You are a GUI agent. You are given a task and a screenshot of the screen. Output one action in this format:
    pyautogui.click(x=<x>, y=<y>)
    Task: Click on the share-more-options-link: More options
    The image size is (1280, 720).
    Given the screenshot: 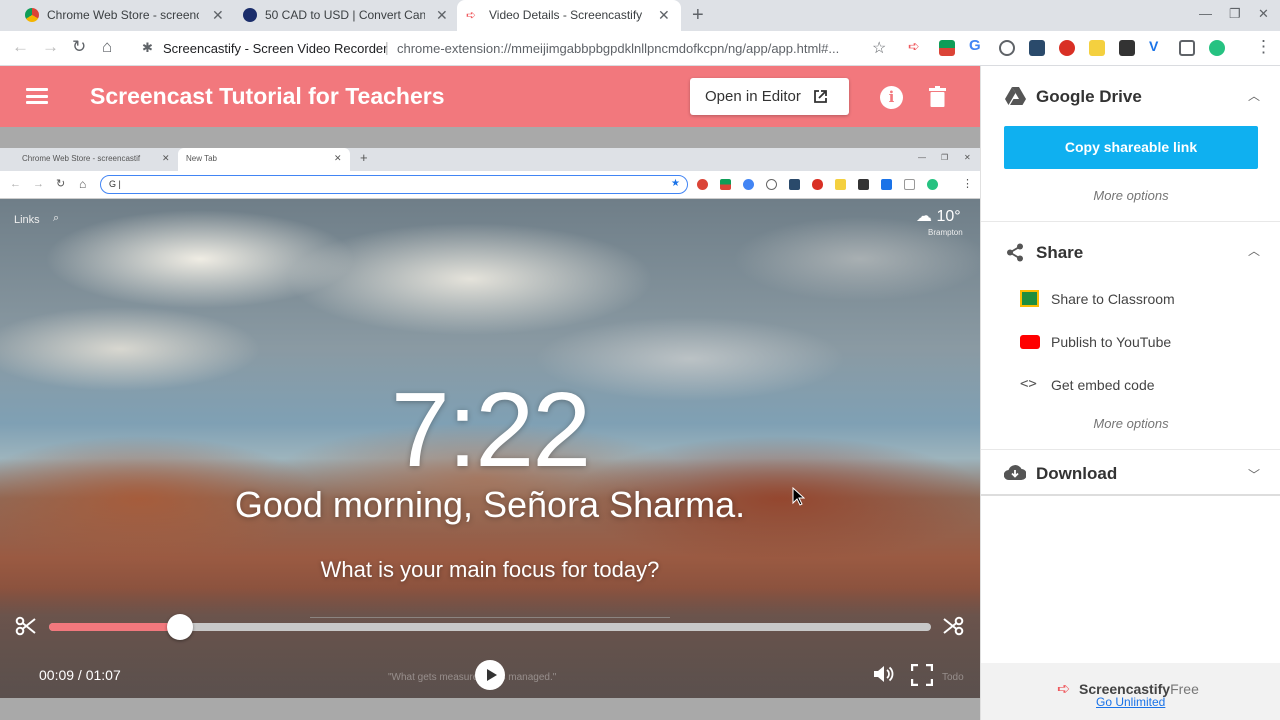 What is the action you would take?
    pyautogui.click(x=1130, y=423)
    